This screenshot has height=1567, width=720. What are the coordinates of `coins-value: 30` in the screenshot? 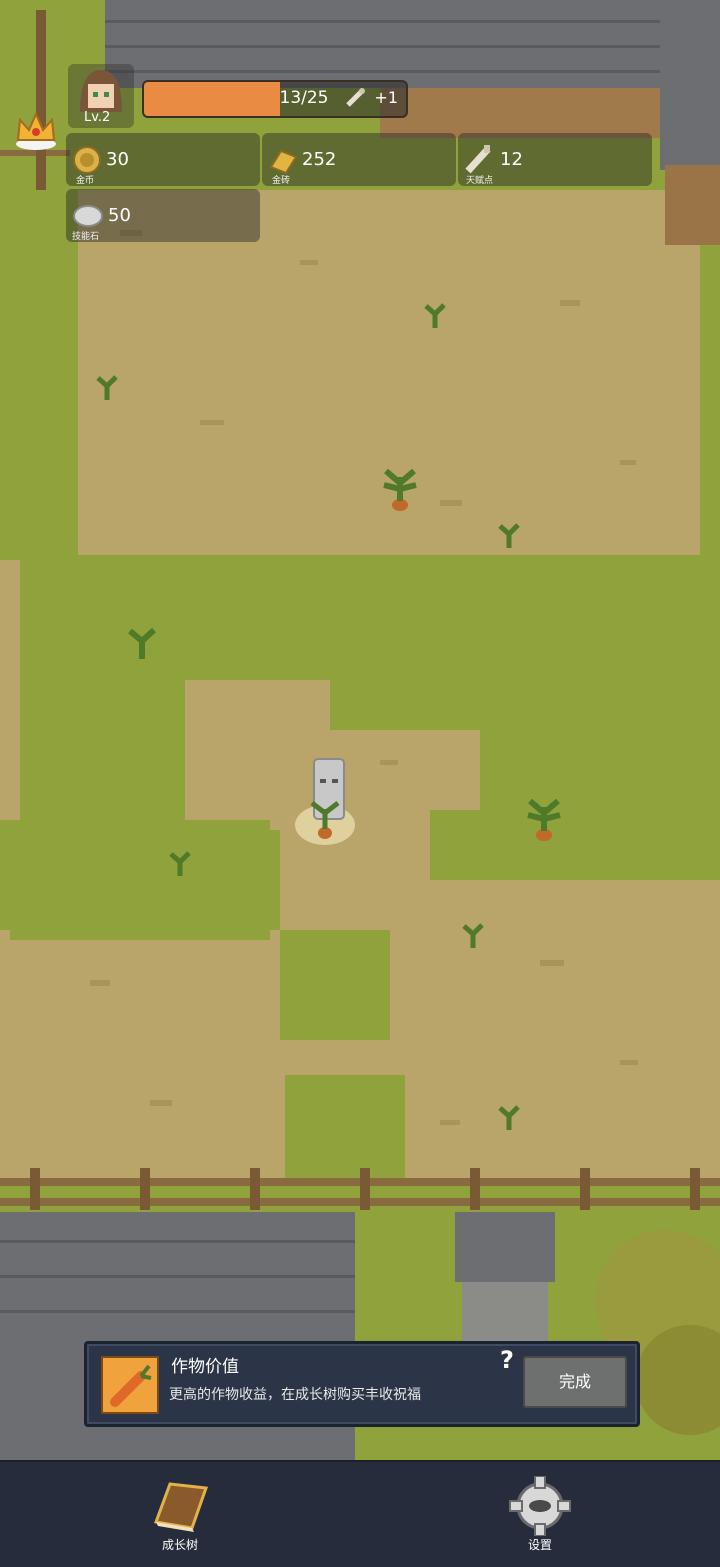 It's located at (117, 159).